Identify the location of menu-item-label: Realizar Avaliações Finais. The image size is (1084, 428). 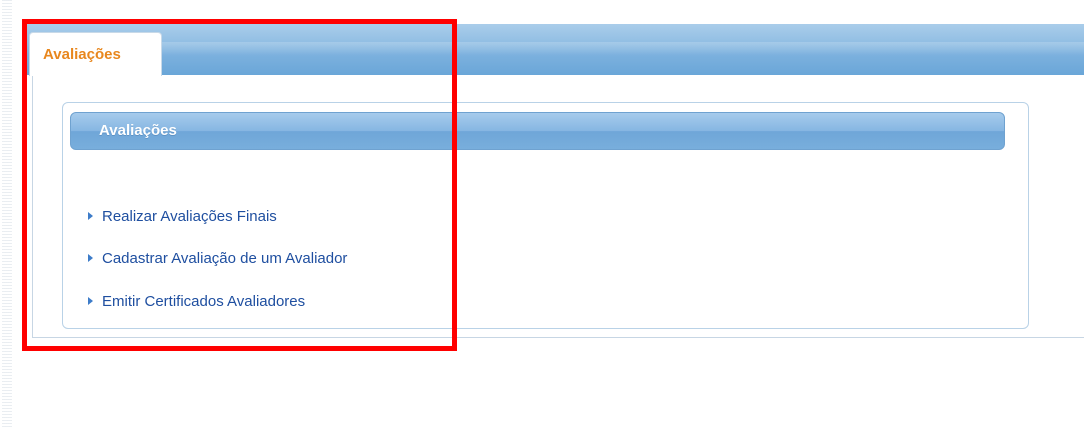
(189, 216).